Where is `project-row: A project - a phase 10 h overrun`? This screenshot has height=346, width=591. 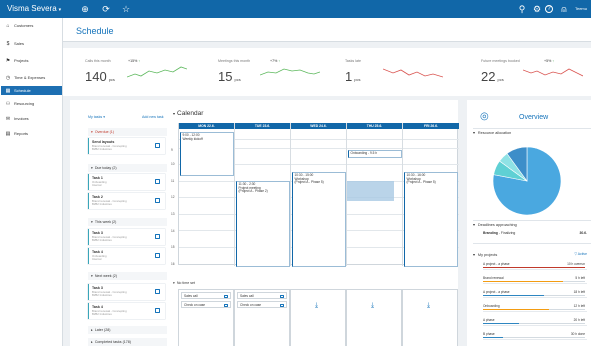 project-row: A project - a phase 10 h overrun is located at coordinates (535, 265).